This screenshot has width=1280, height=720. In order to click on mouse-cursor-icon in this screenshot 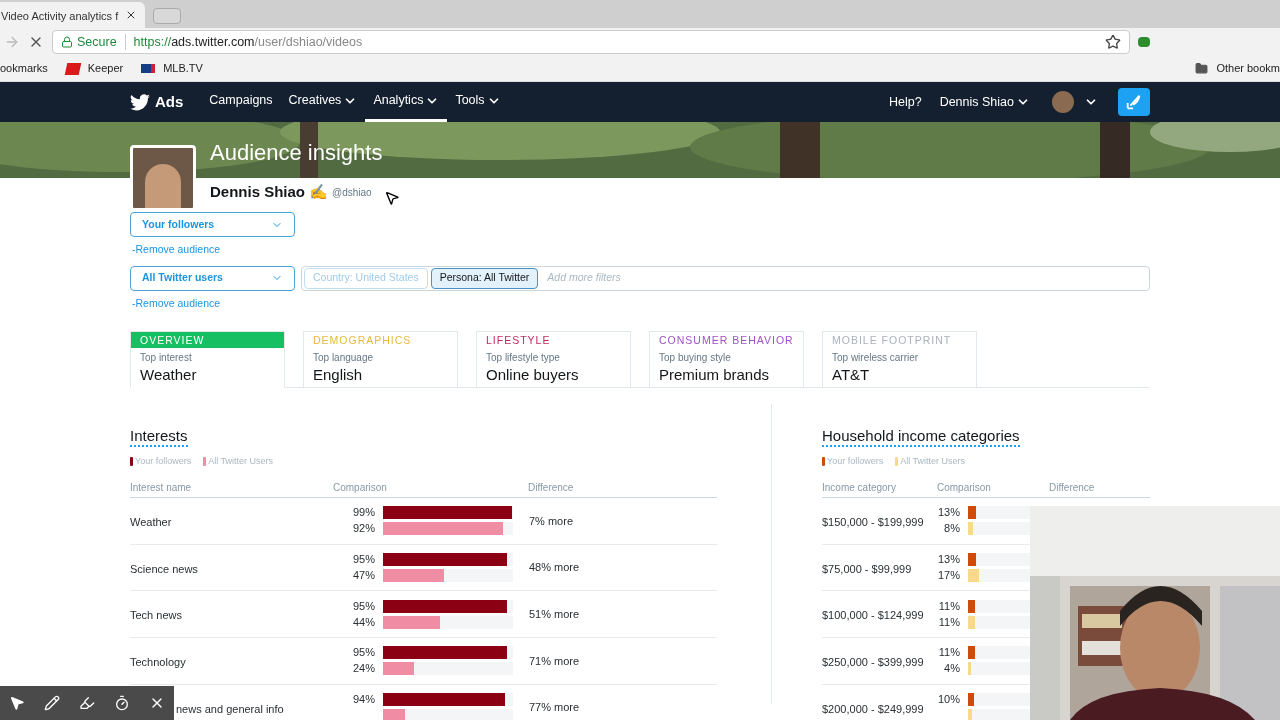, I will do `click(392, 198)`.